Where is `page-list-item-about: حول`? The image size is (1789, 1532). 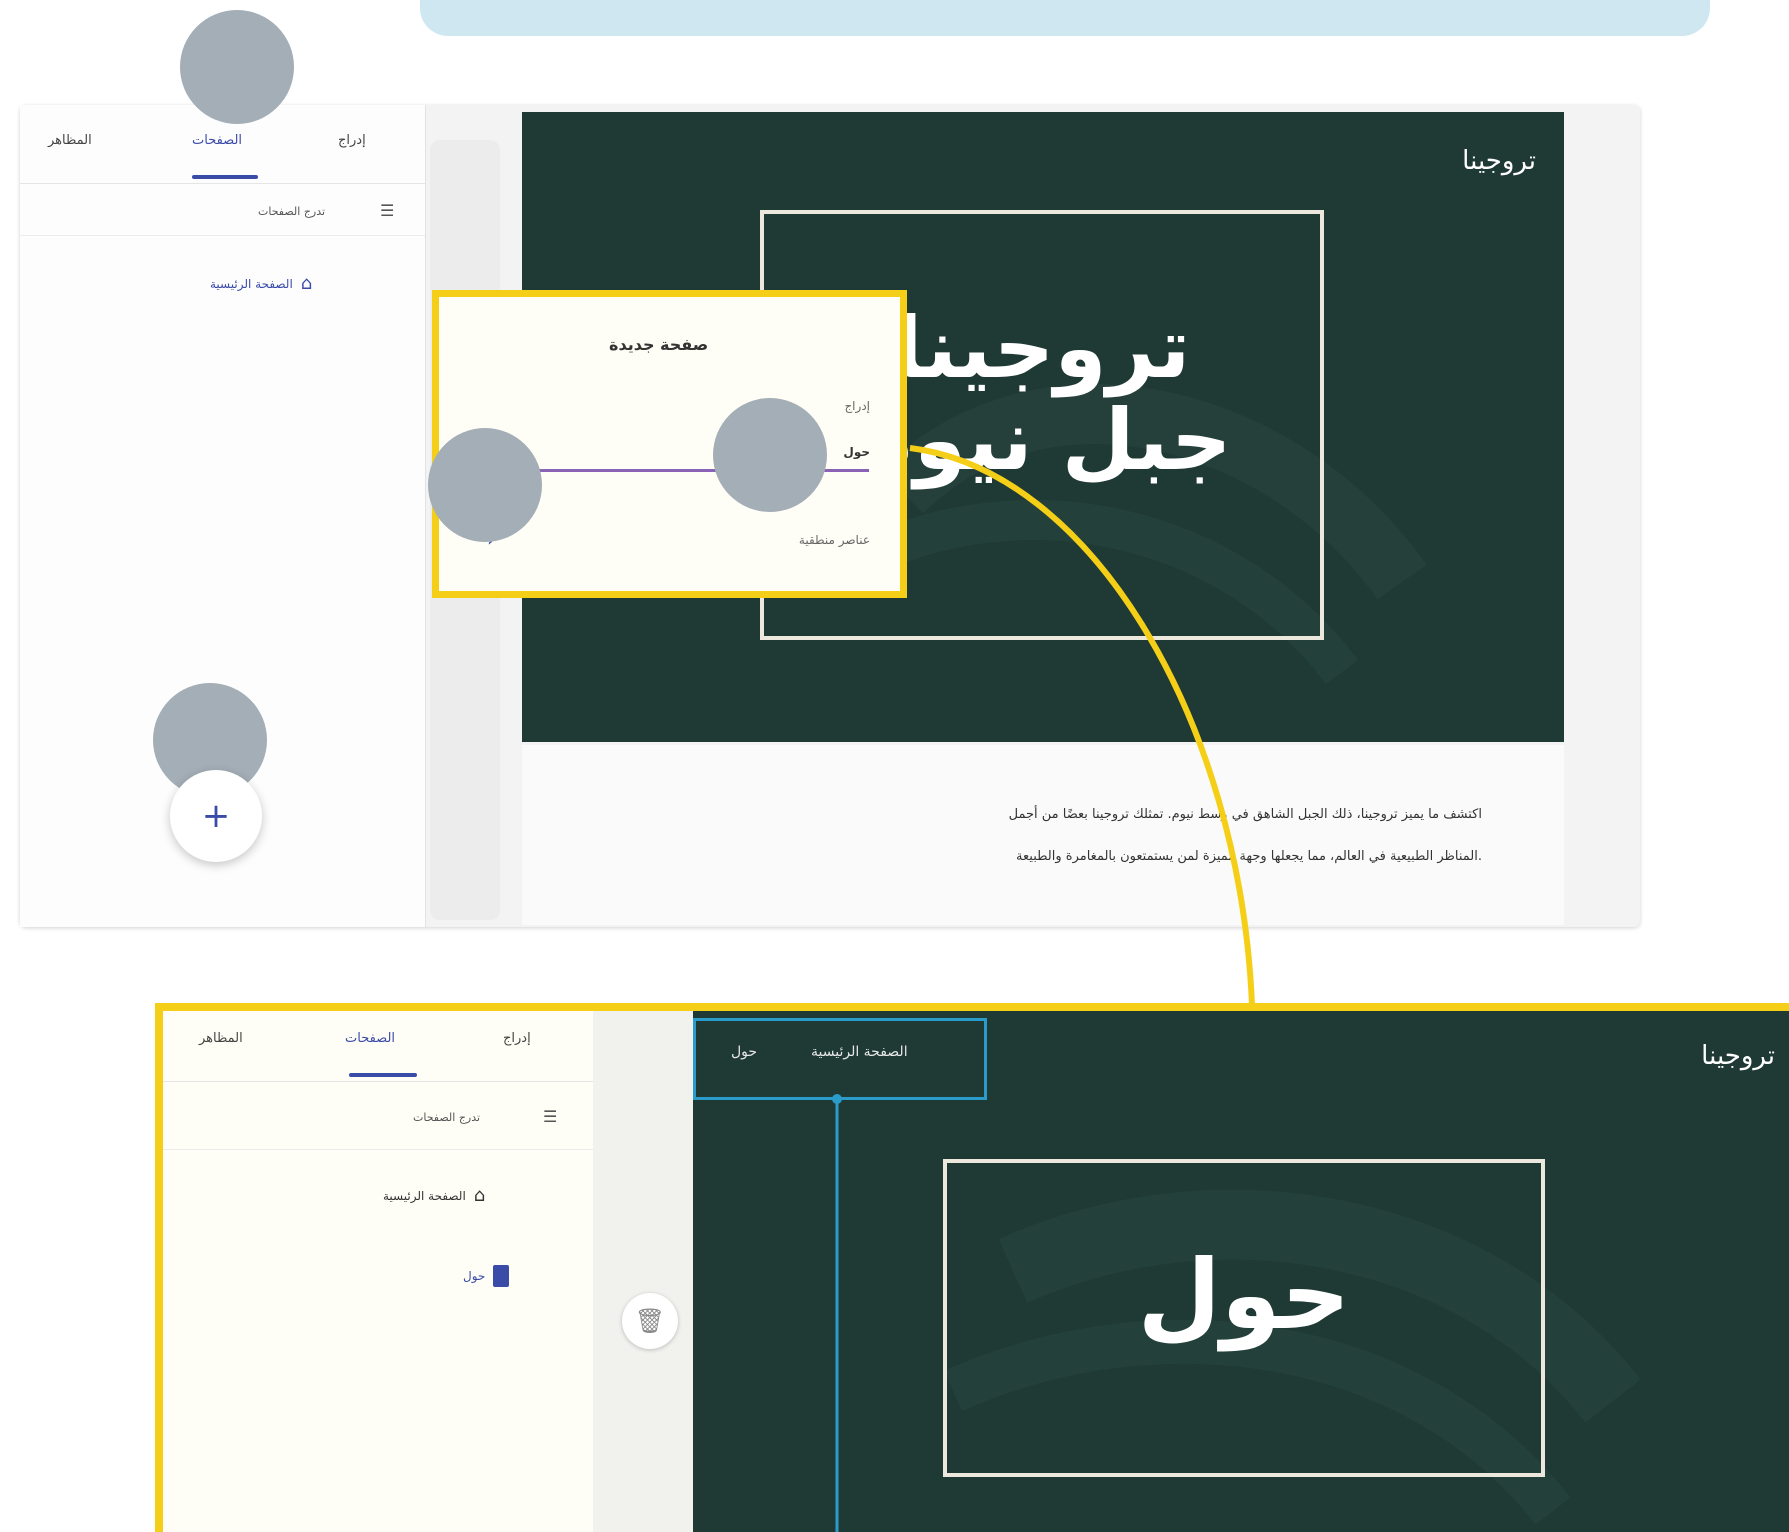 page-list-item-about: حول is located at coordinates (486, 1276).